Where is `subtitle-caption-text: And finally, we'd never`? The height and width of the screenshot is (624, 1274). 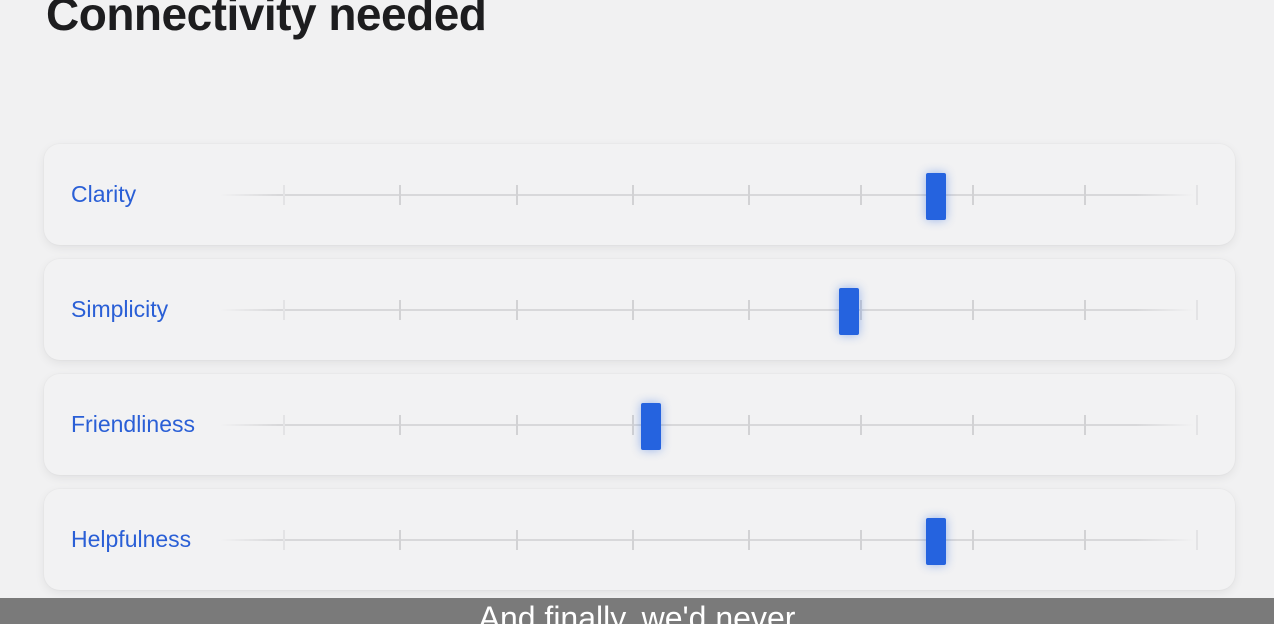 subtitle-caption-text: And finally, we'd never is located at coordinates (637, 612).